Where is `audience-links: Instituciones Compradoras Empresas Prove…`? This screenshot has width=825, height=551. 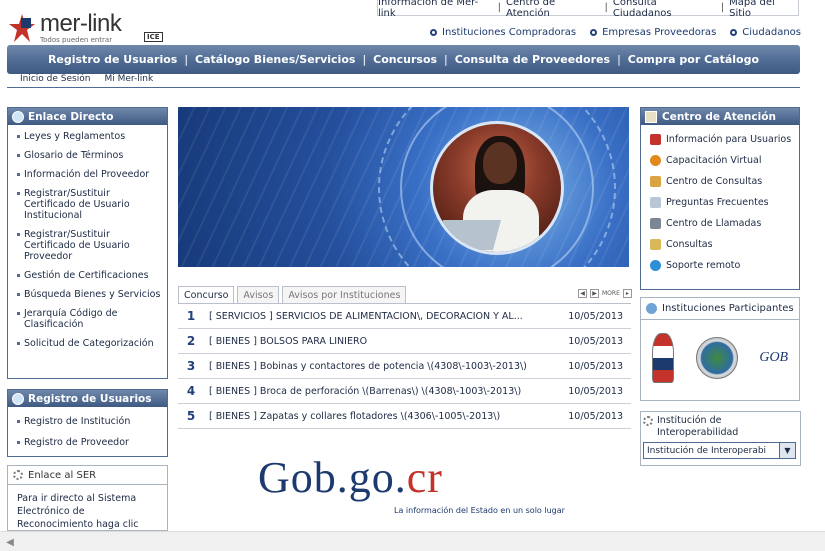 audience-links: Instituciones Compradoras Empresas Prove… is located at coordinates (615, 32).